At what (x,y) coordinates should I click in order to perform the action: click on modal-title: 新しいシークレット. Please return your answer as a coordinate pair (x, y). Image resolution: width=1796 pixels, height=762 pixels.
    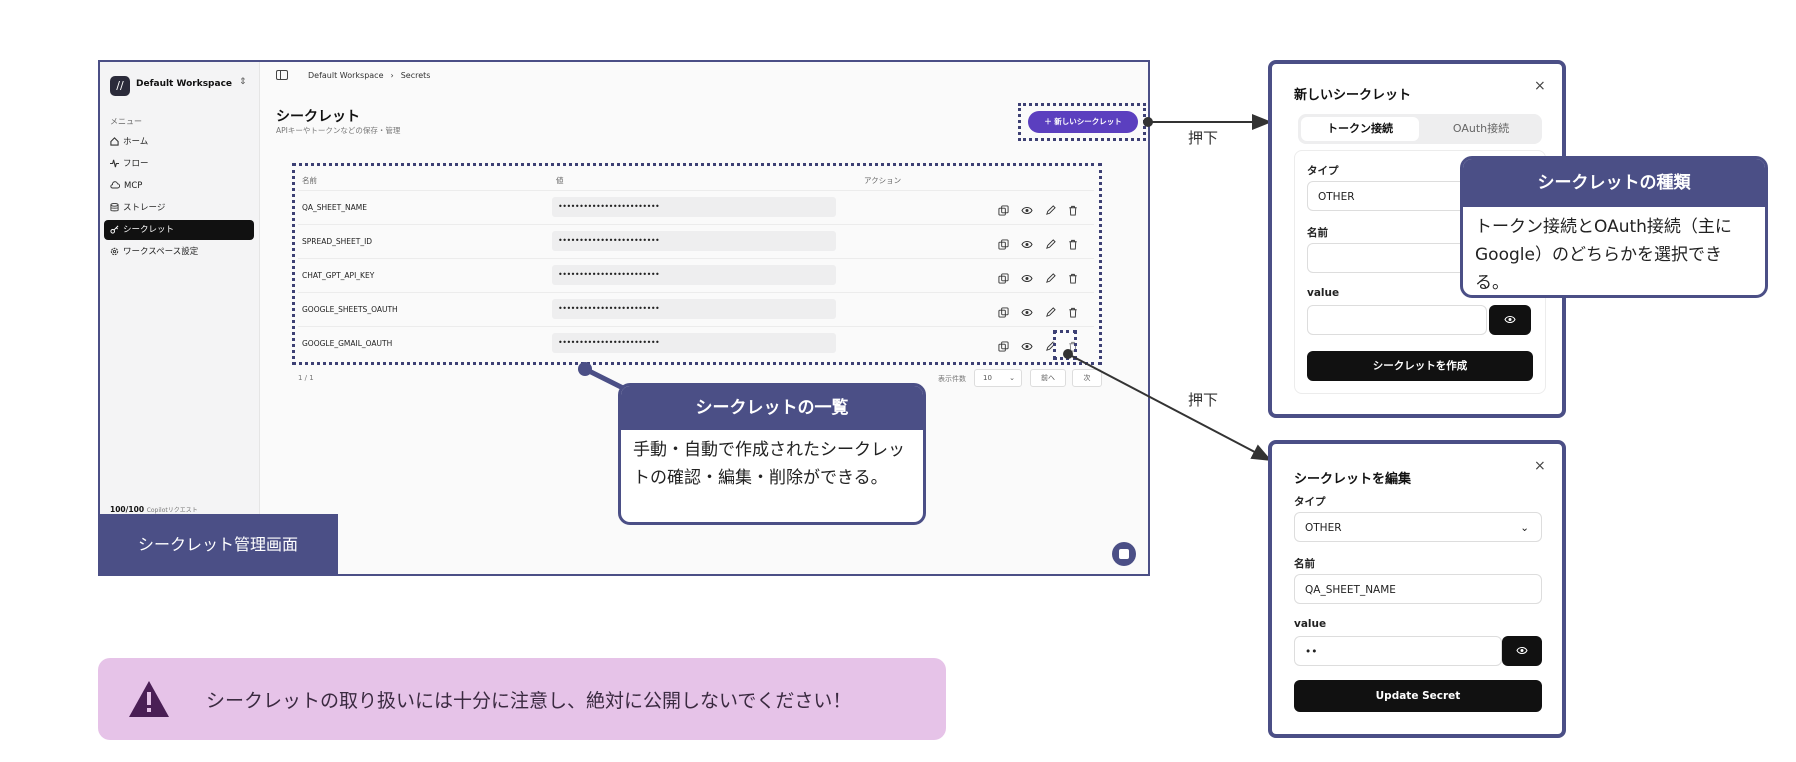
    Looking at the image, I should click on (1353, 95).